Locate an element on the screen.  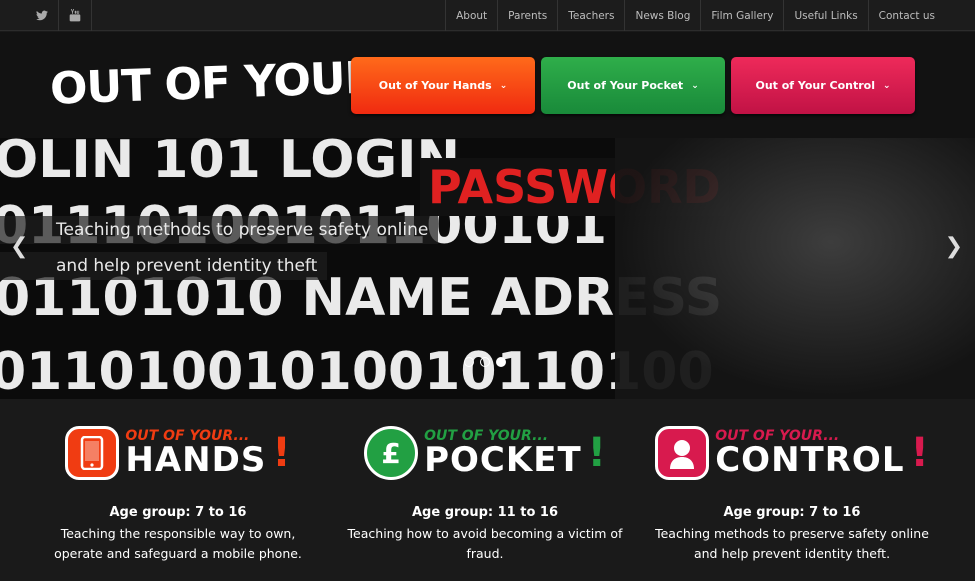
slide-caption-line-2: and help prevent identity theft is located at coordinates (164, 266).